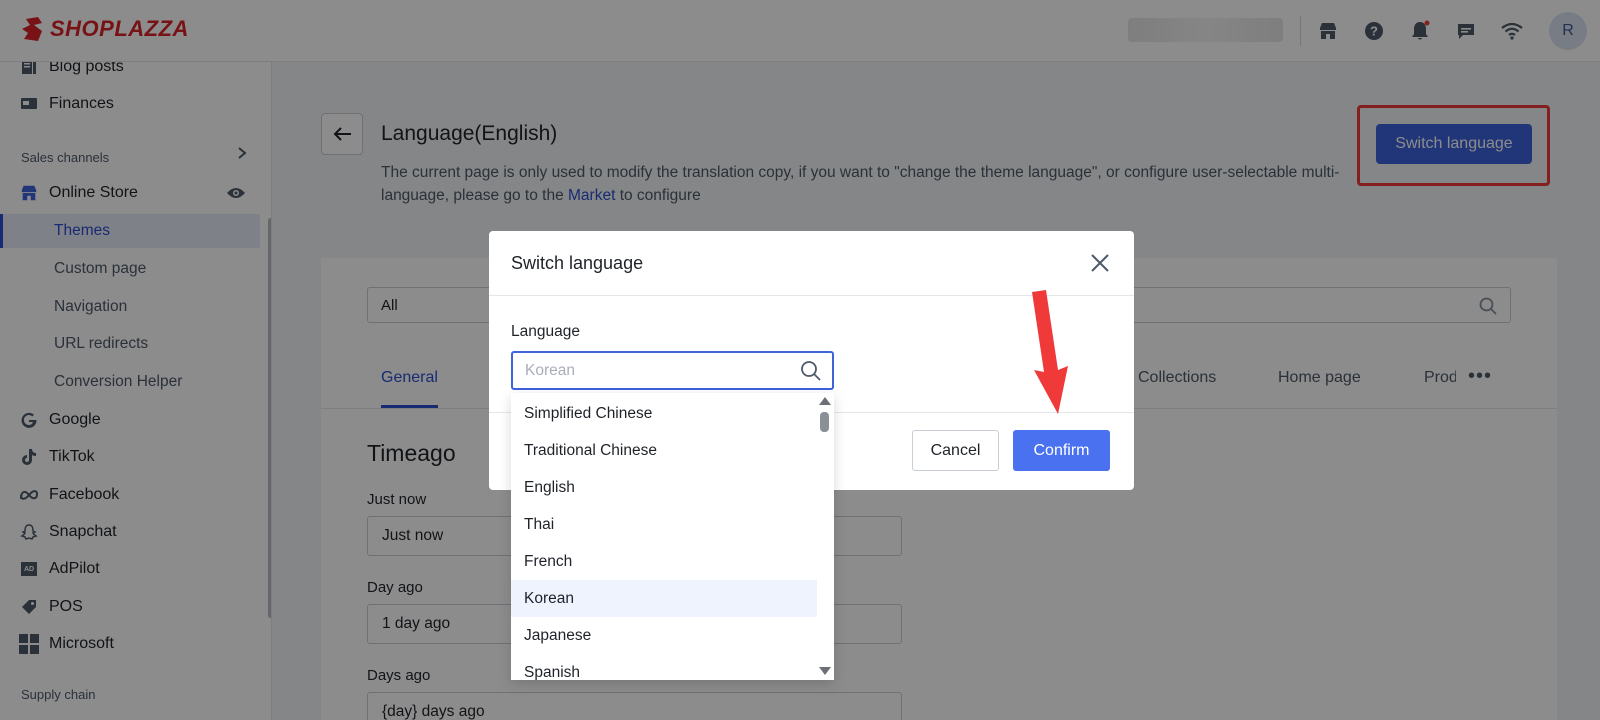  What do you see at coordinates (825, 671) in the screenshot?
I see `scroll-down-arrow-icon` at bounding box center [825, 671].